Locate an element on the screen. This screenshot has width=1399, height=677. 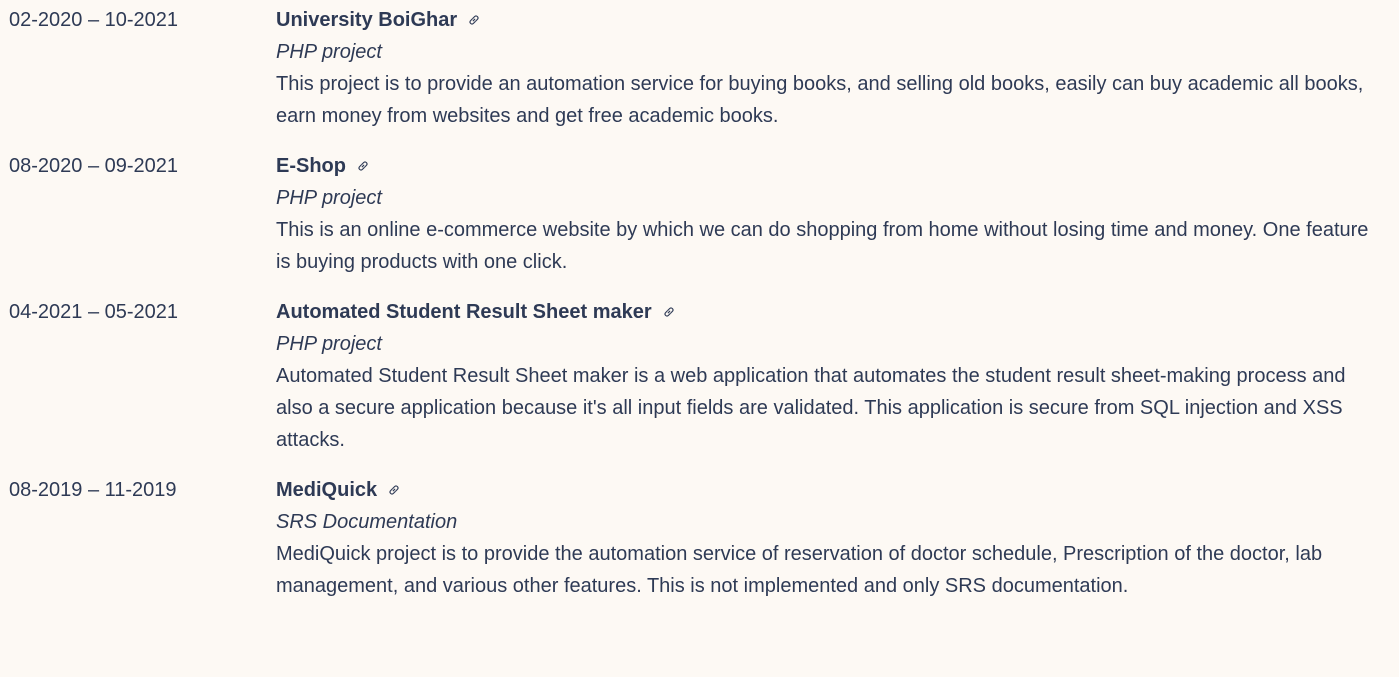
project-period: 02-2020 – 10-2021 is located at coordinates (94, 20).